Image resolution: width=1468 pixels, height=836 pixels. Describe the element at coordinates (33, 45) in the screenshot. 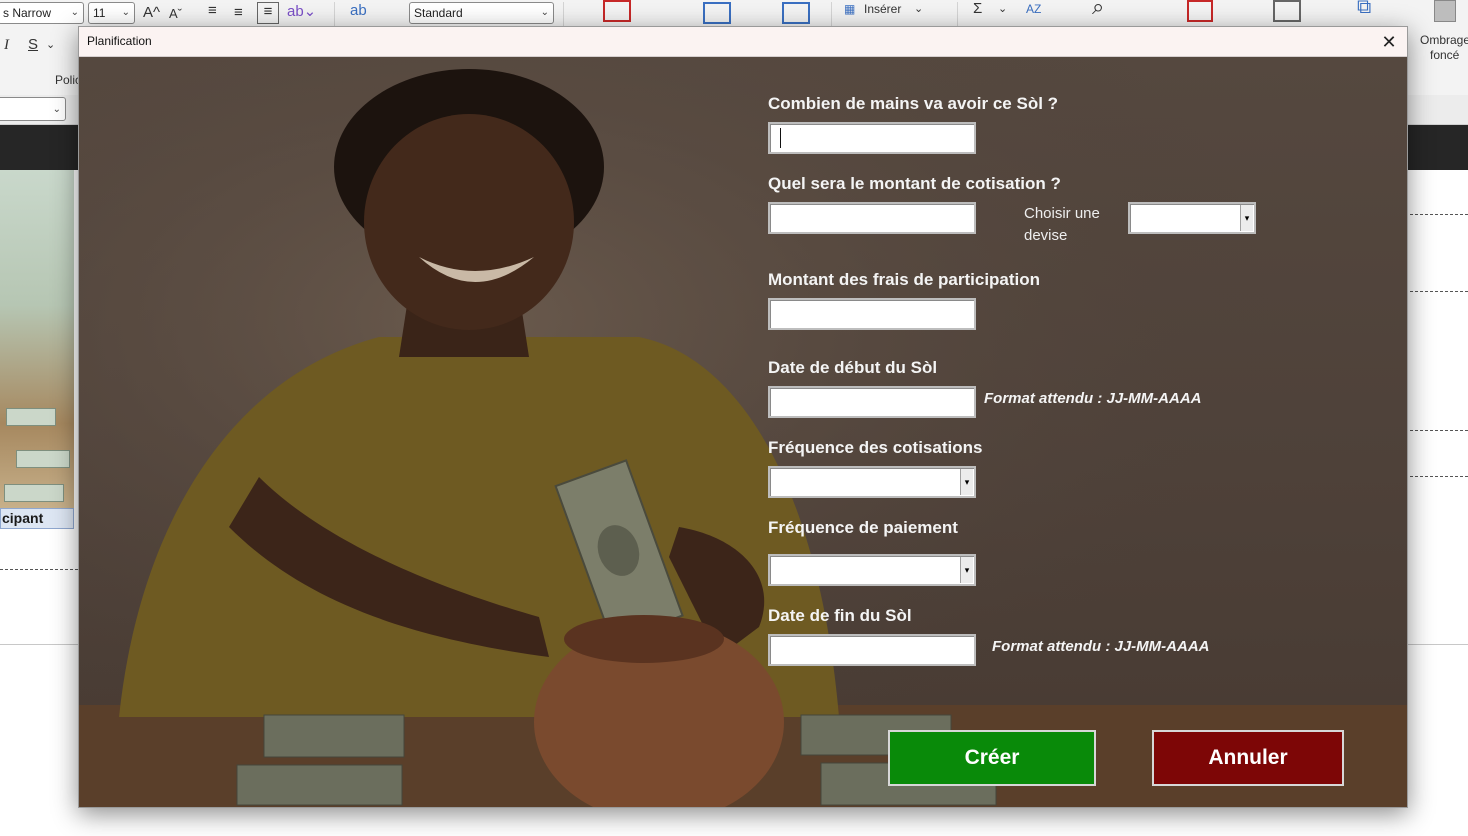

I see `strikethrough-button: S` at that location.